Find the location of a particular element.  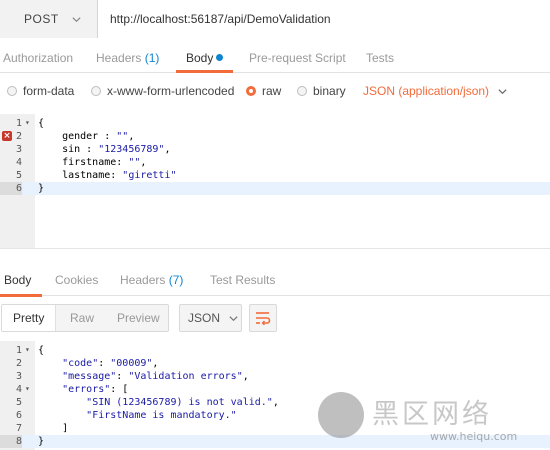

tab-label: Cookies is located at coordinates (77, 280).